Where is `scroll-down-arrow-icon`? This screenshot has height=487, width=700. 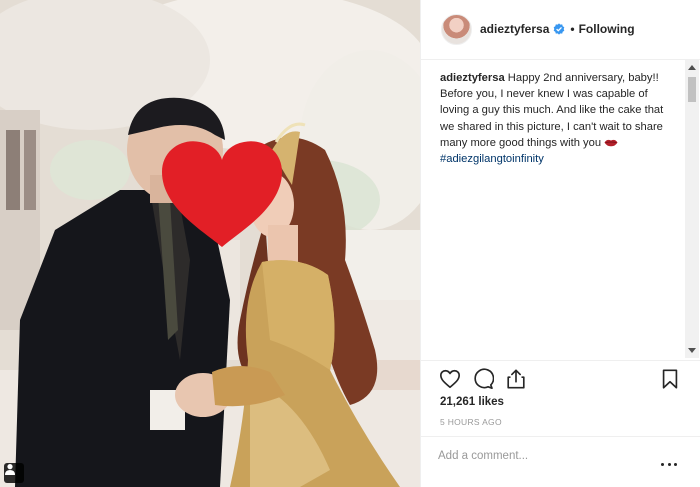 scroll-down-arrow-icon is located at coordinates (692, 350).